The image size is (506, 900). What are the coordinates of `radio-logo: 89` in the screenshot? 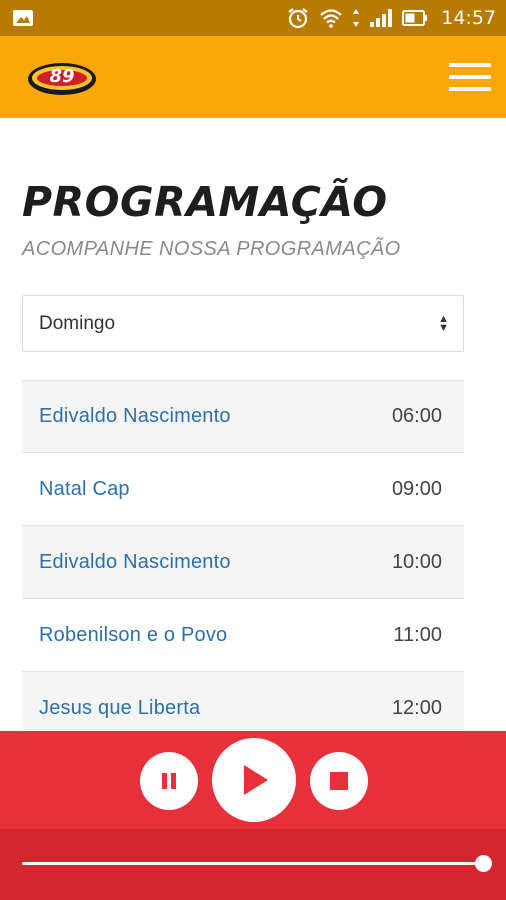 It's located at (62, 77).